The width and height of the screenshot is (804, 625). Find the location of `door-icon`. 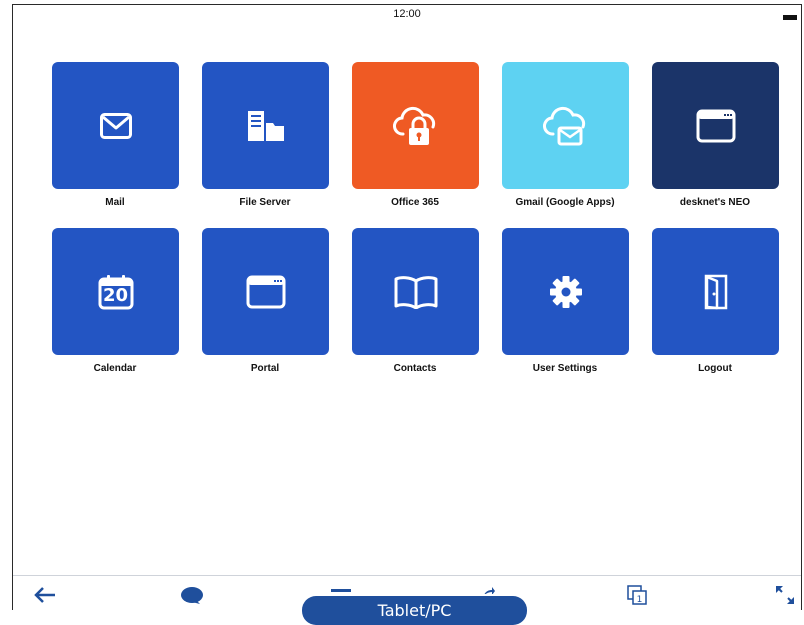

door-icon is located at coordinates (716, 292).